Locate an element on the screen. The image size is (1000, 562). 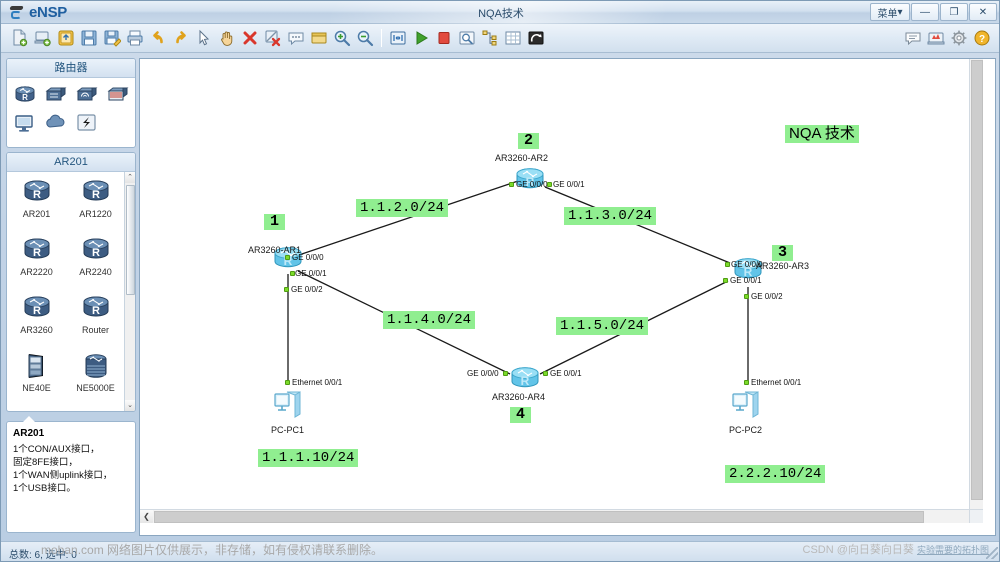
menu-label: 菜单 is located at coordinates (887, 14).